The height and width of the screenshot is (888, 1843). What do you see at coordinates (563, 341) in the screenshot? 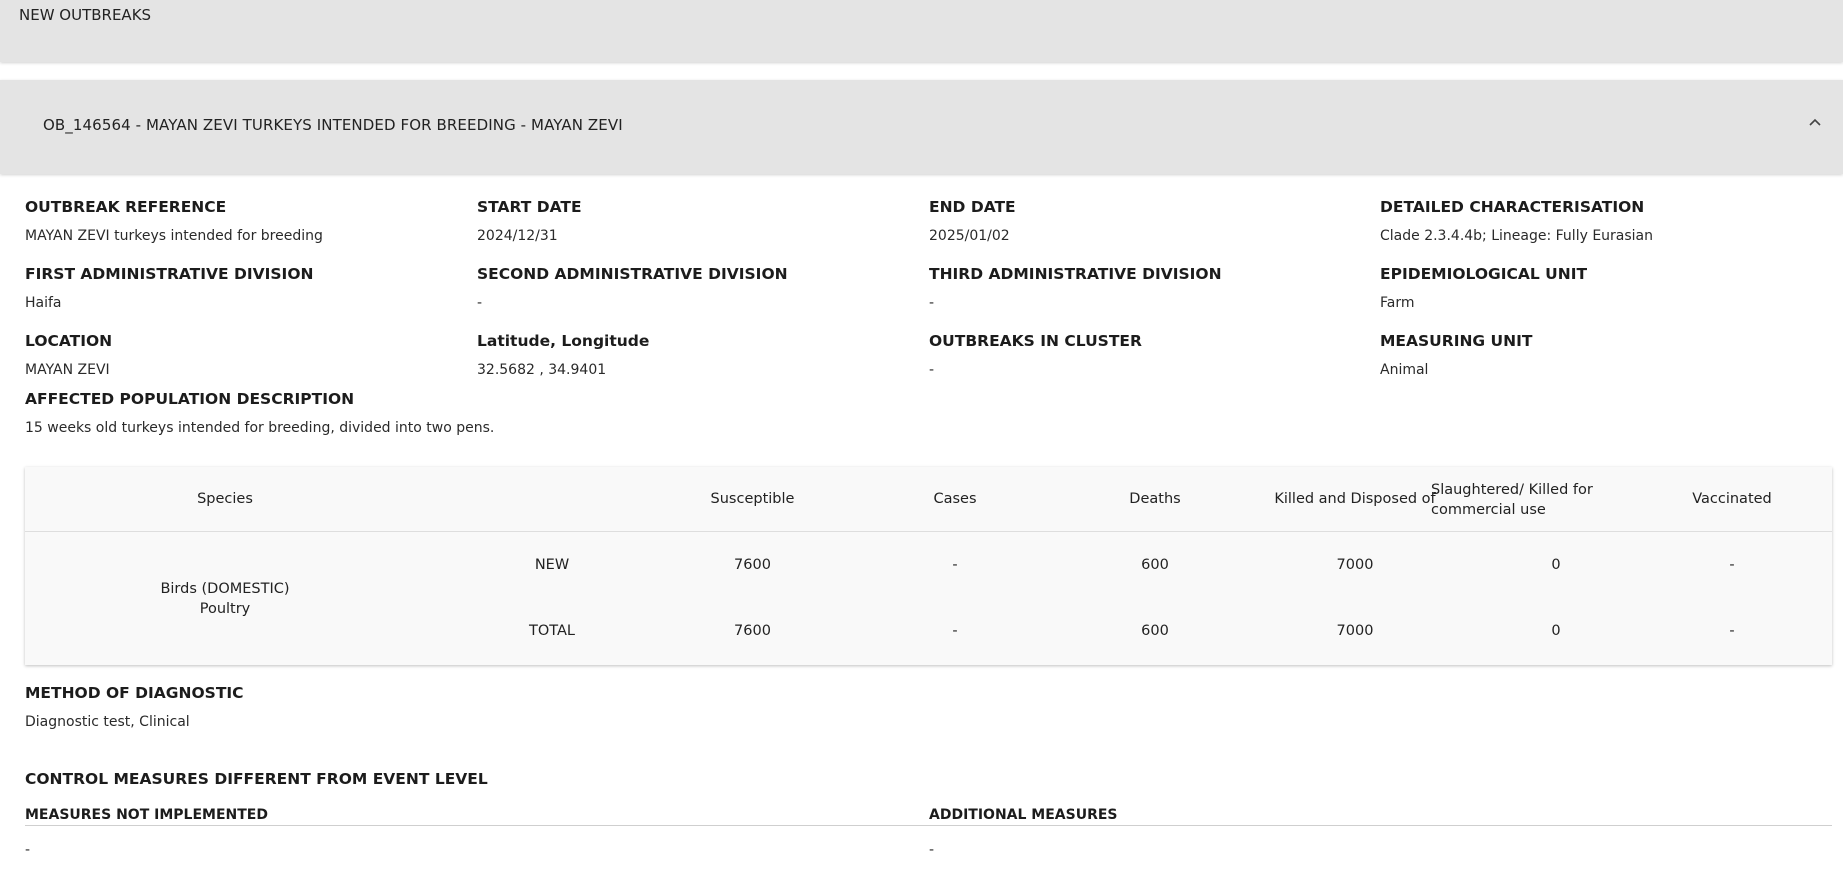
I see `field-label: Latitude, Longitude` at bounding box center [563, 341].